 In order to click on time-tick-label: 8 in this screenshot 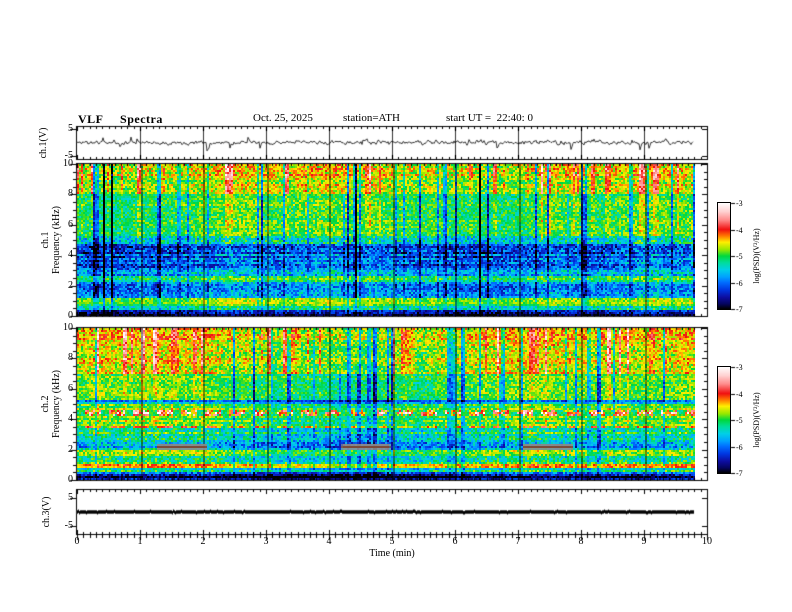, I will do `click(581, 541)`.